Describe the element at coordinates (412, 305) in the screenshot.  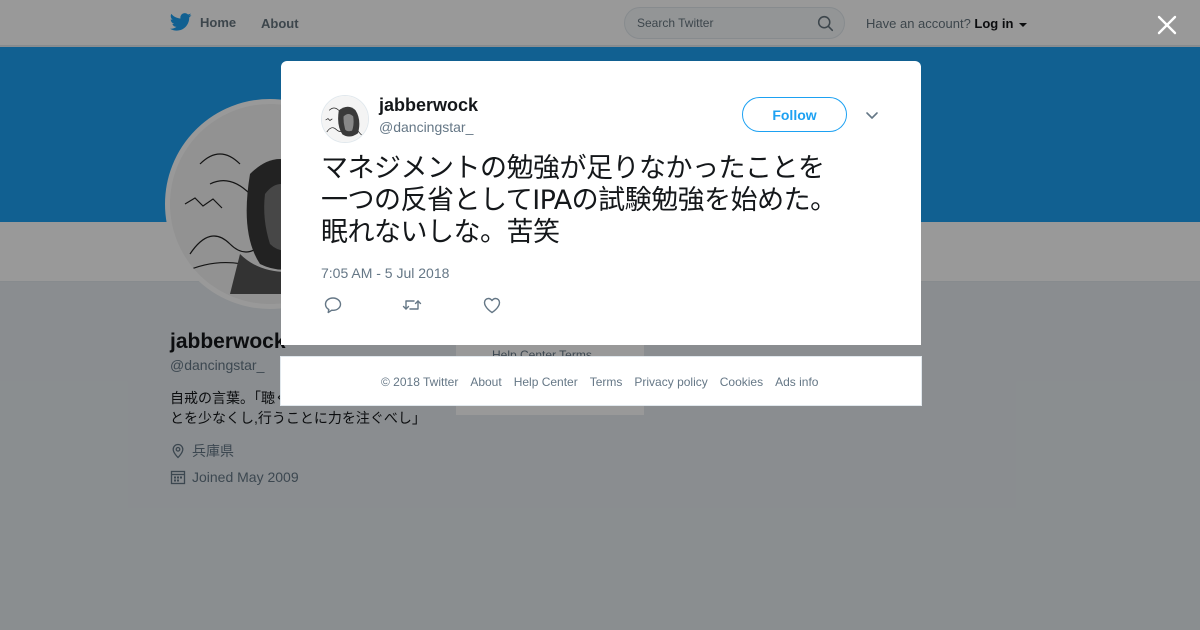
I see `retweet-icon` at that location.